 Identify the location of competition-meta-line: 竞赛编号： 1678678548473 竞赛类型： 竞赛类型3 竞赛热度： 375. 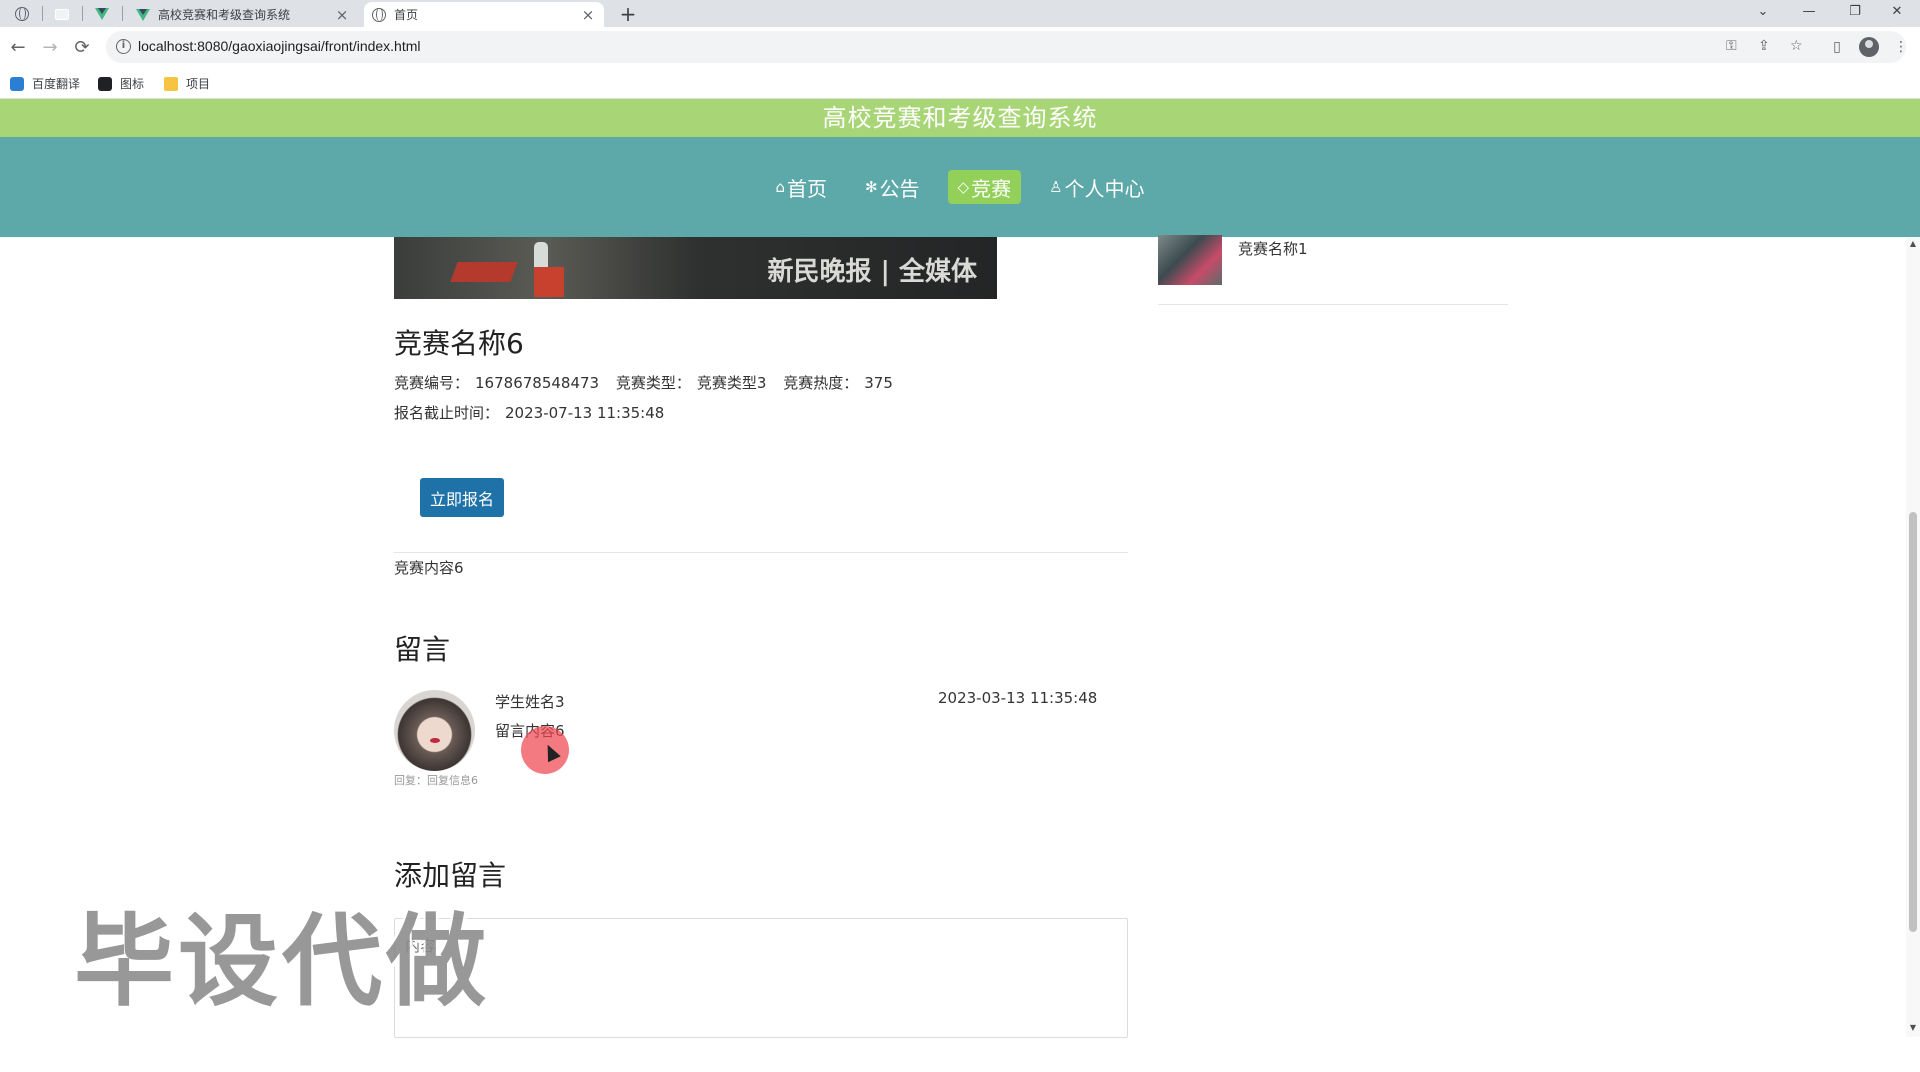
(649, 382).